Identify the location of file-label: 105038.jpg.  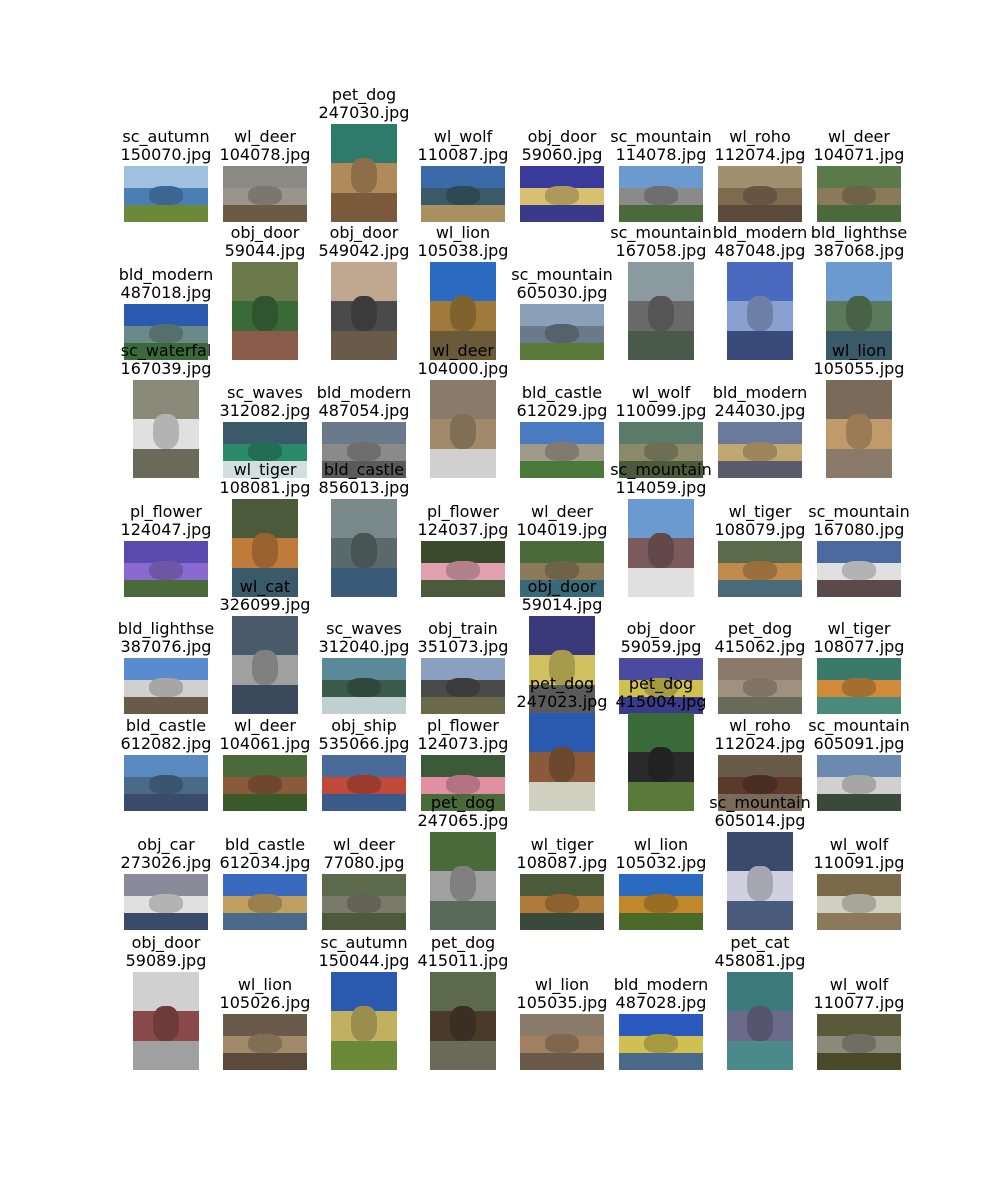
(463, 250).